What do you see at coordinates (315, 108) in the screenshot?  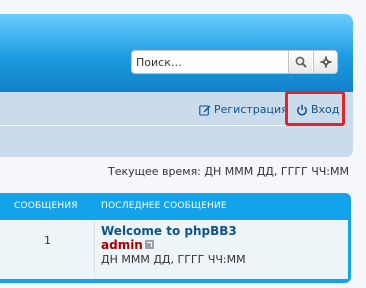 I see `login-highlight-box` at bounding box center [315, 108].